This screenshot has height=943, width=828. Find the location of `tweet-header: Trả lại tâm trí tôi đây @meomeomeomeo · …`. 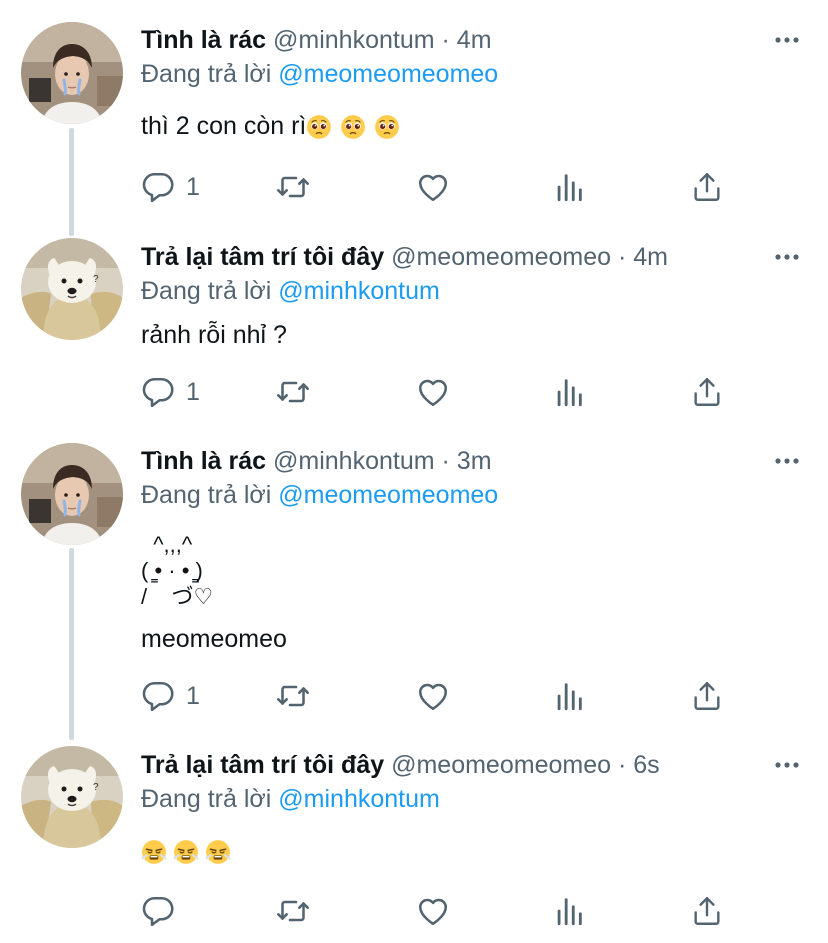

tweet-header: Trả lại tâm trí tôi đây @meomeomeomeo · … is located at coordinates (454, 257).